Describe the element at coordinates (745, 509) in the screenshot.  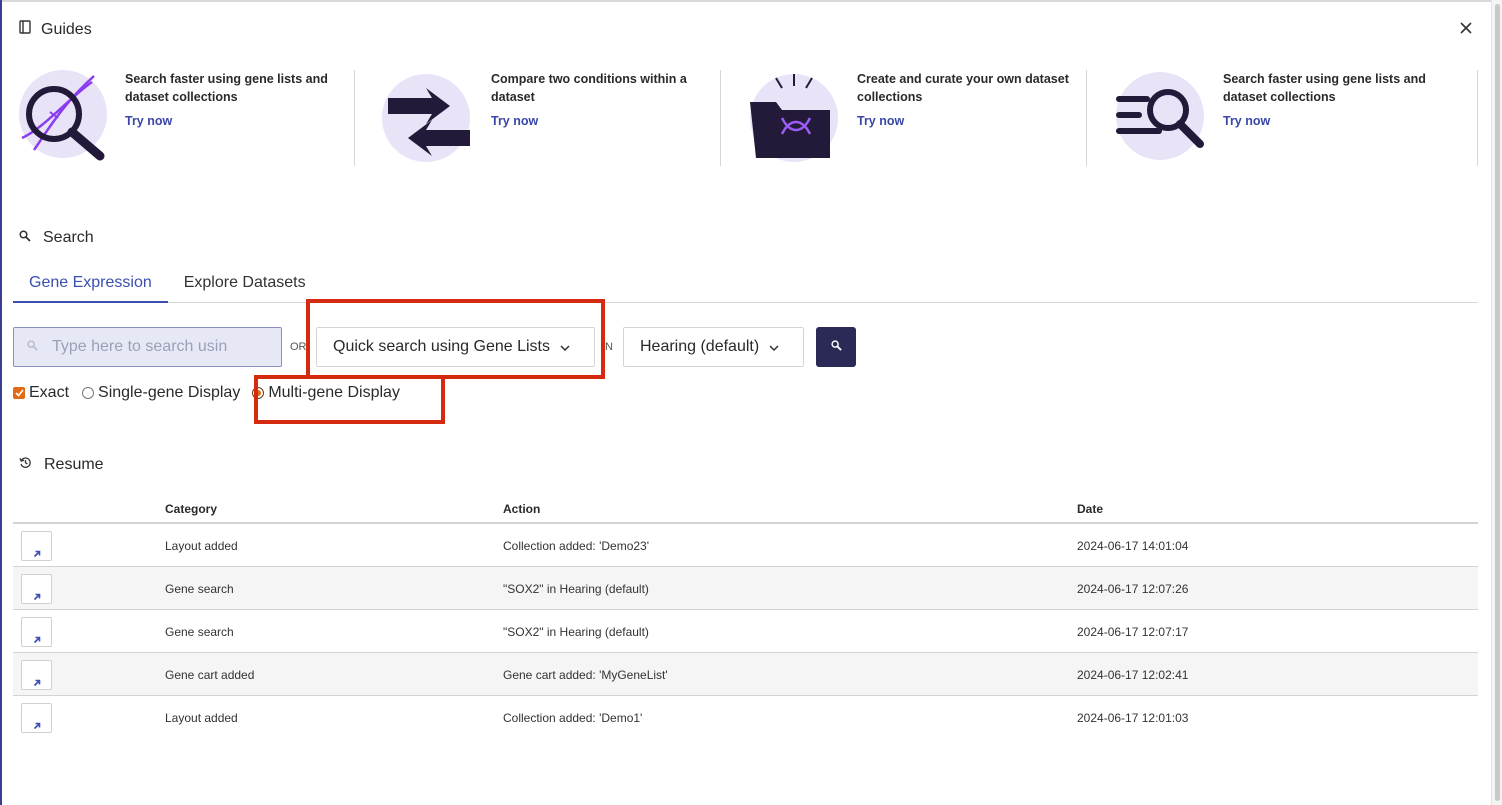
I see `table-header: Category Action Date` at that location.